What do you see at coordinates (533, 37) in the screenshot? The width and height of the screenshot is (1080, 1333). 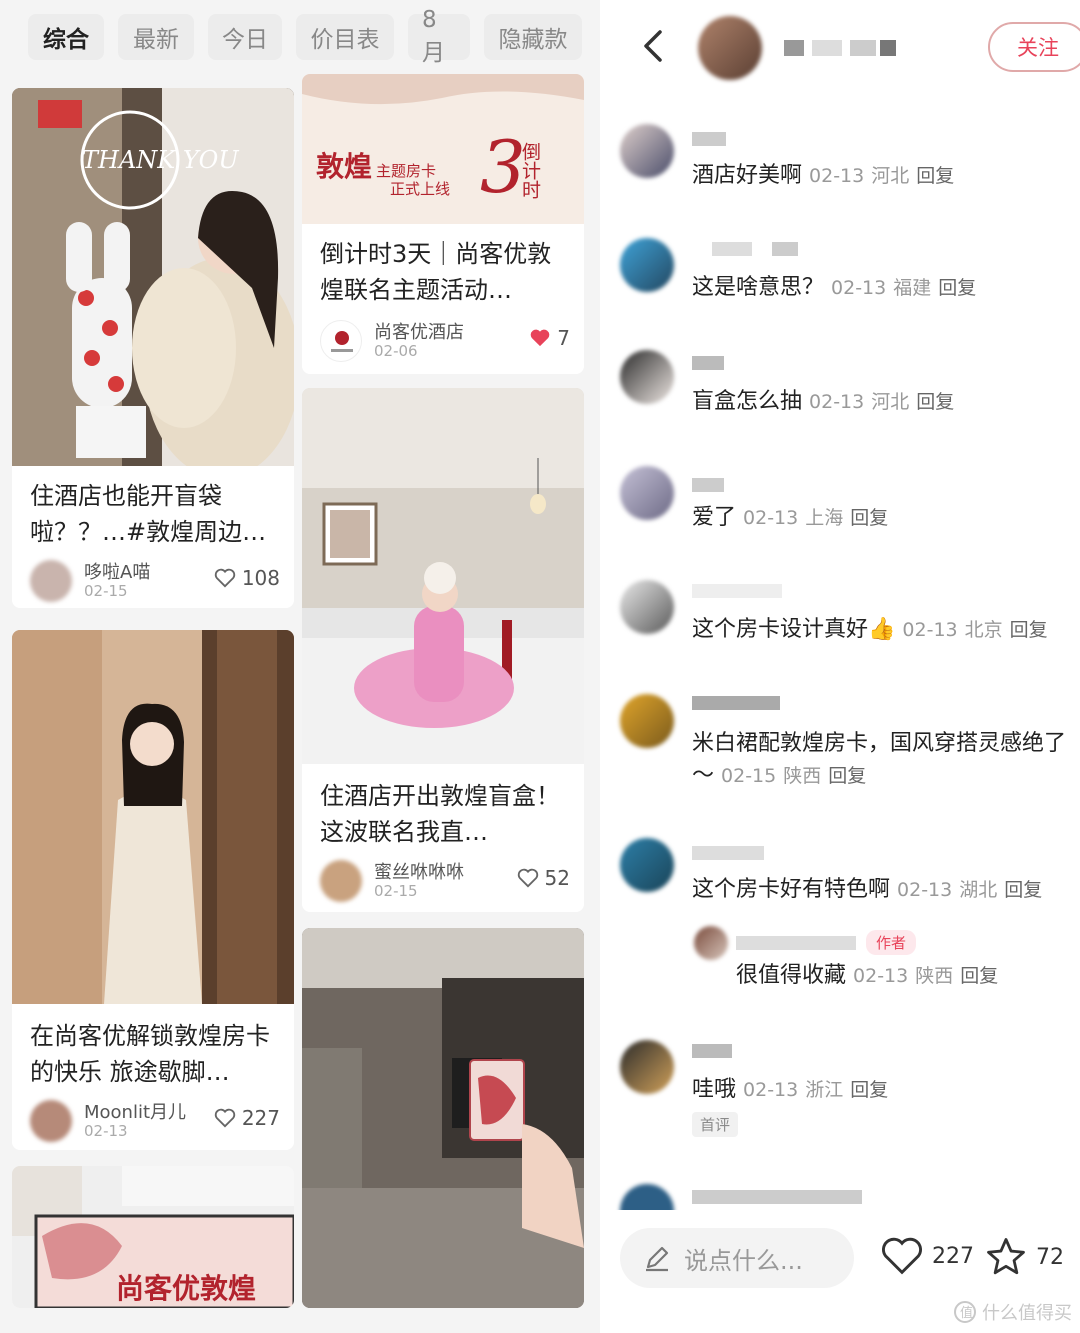 I see `tab-hidden-edition: 隐藏款` at bounding box center [533, 37].